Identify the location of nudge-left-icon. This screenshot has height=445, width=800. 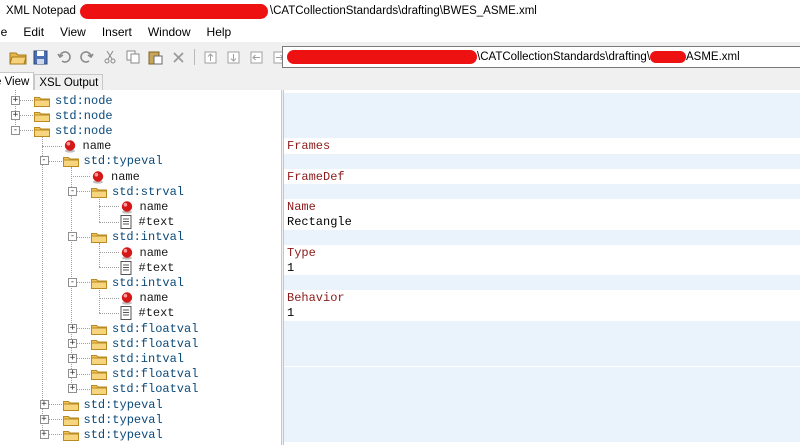
(256, 57).